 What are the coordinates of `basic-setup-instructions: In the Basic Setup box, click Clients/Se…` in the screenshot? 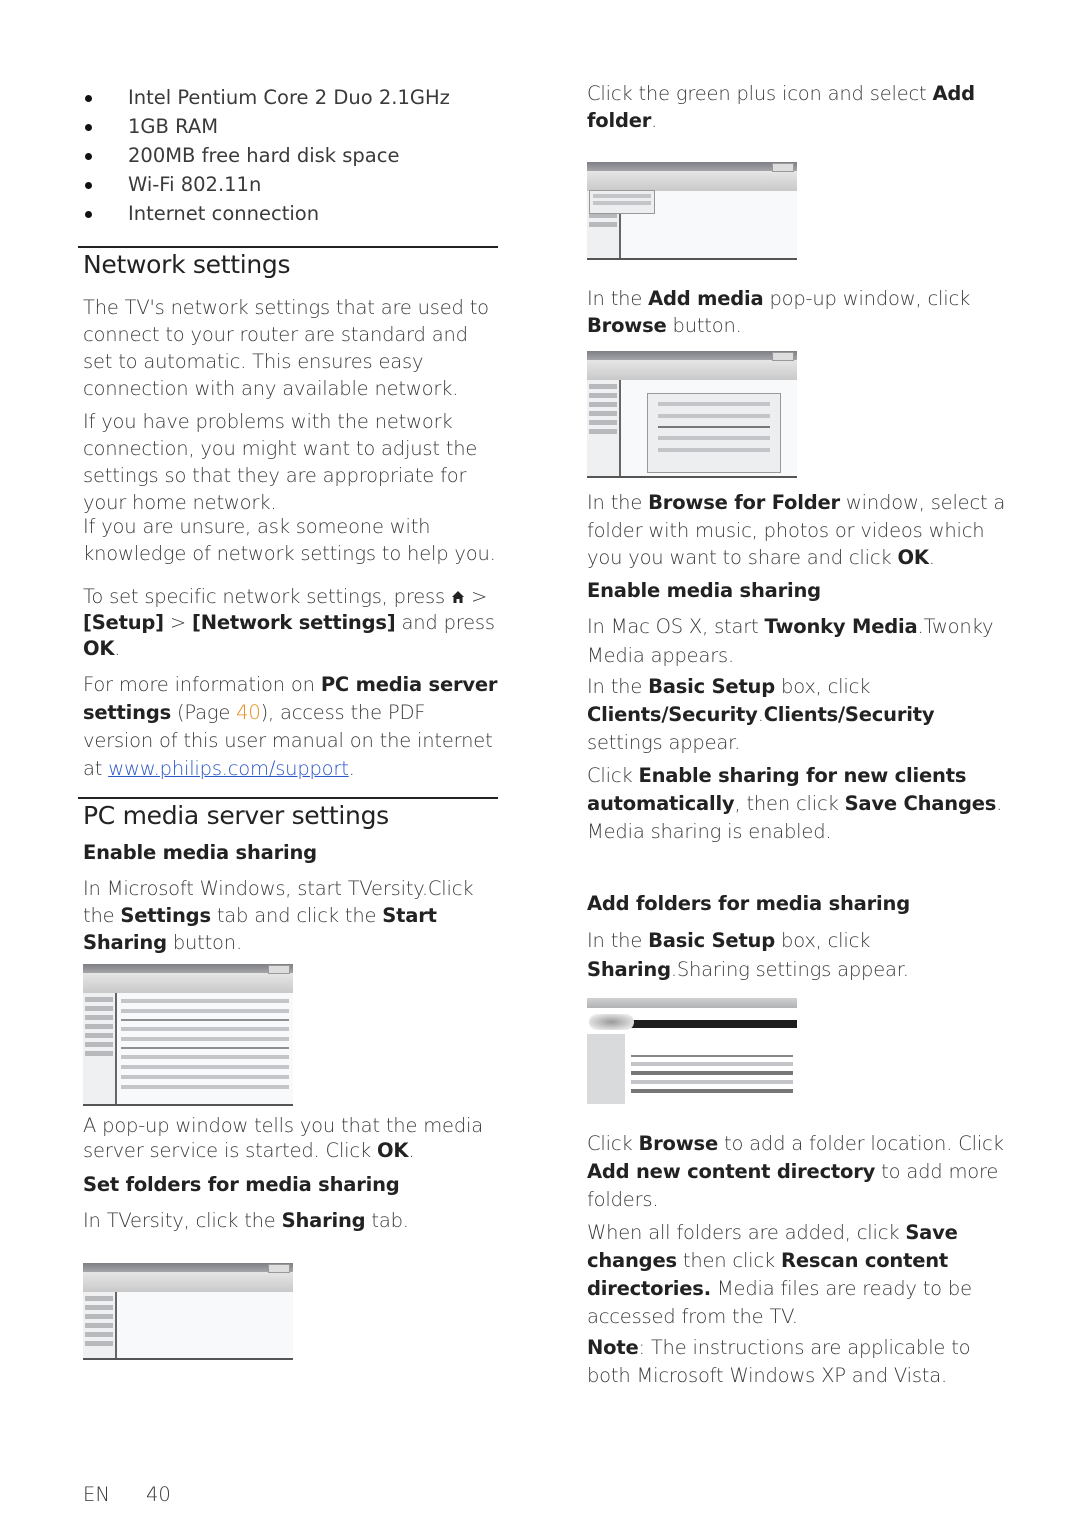 It's located at (761, 714).